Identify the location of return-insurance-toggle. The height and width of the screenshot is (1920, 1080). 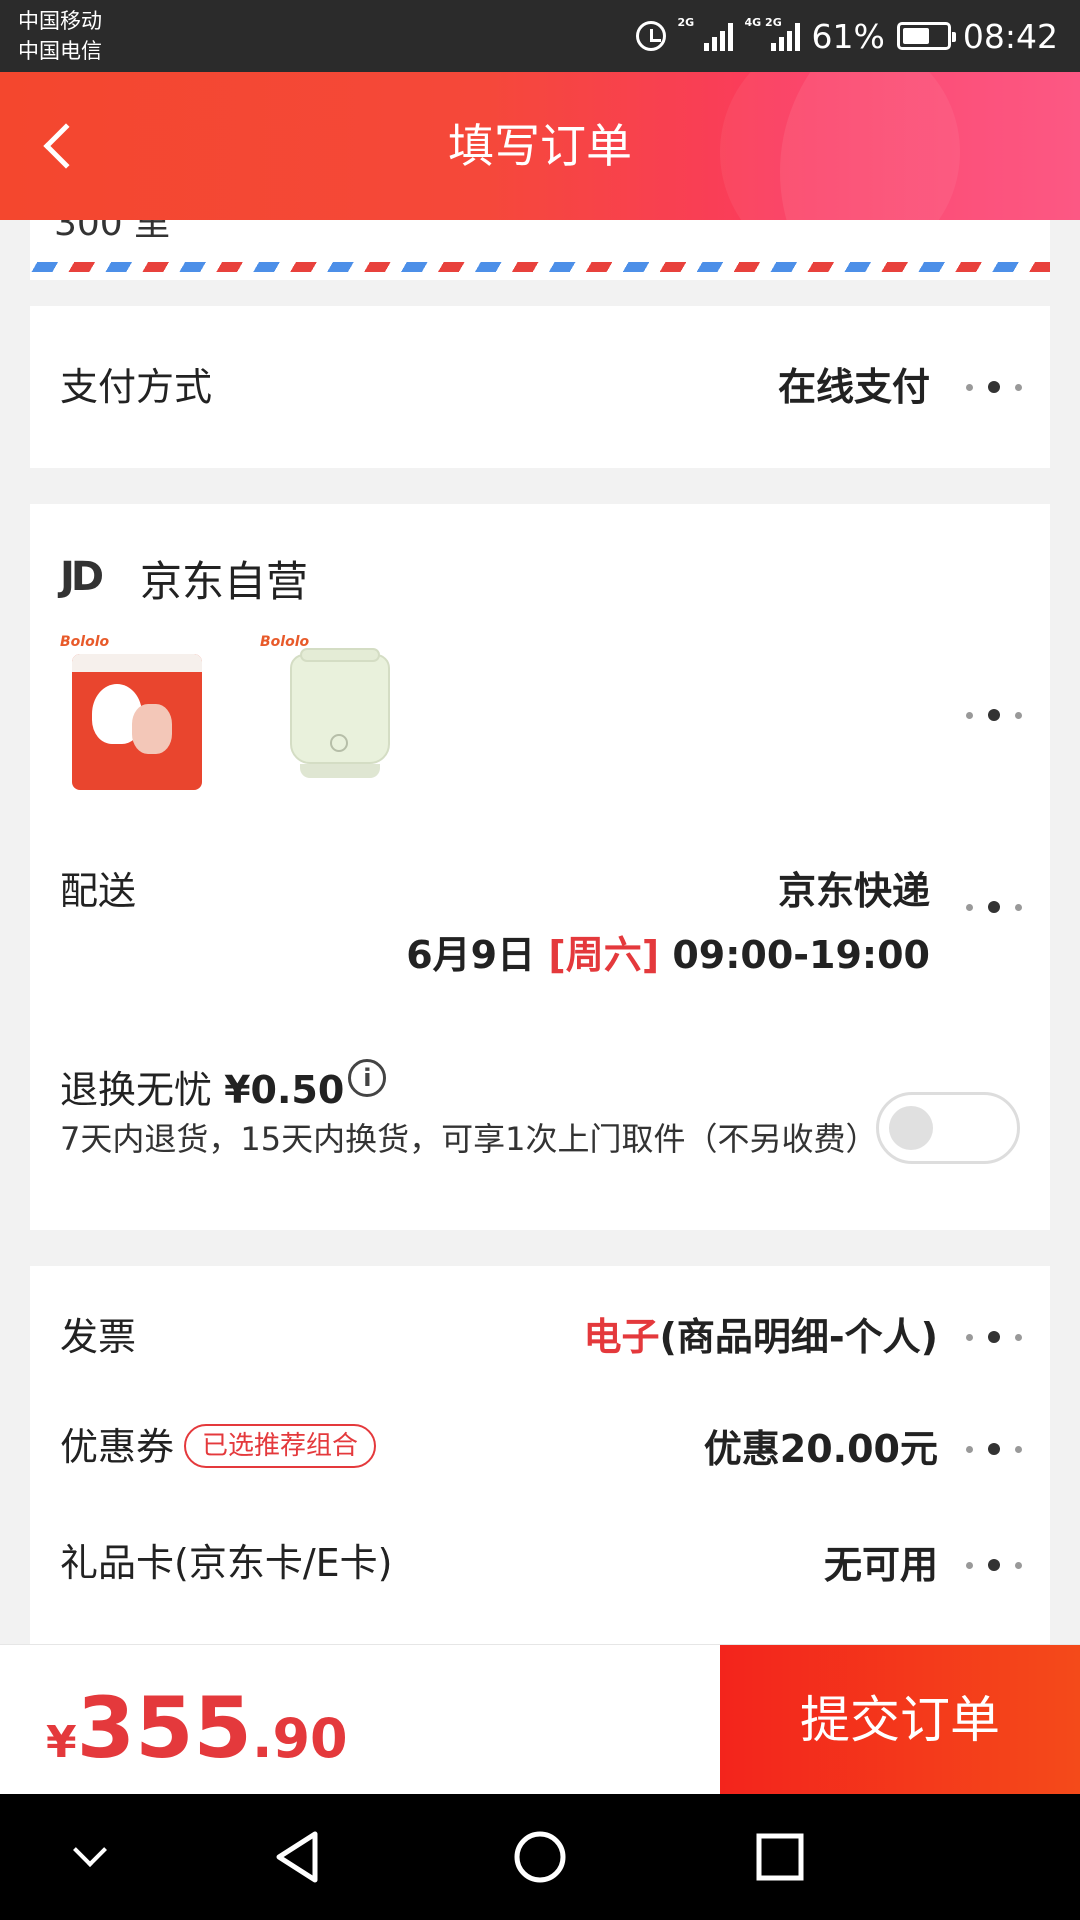
(948, 1128).